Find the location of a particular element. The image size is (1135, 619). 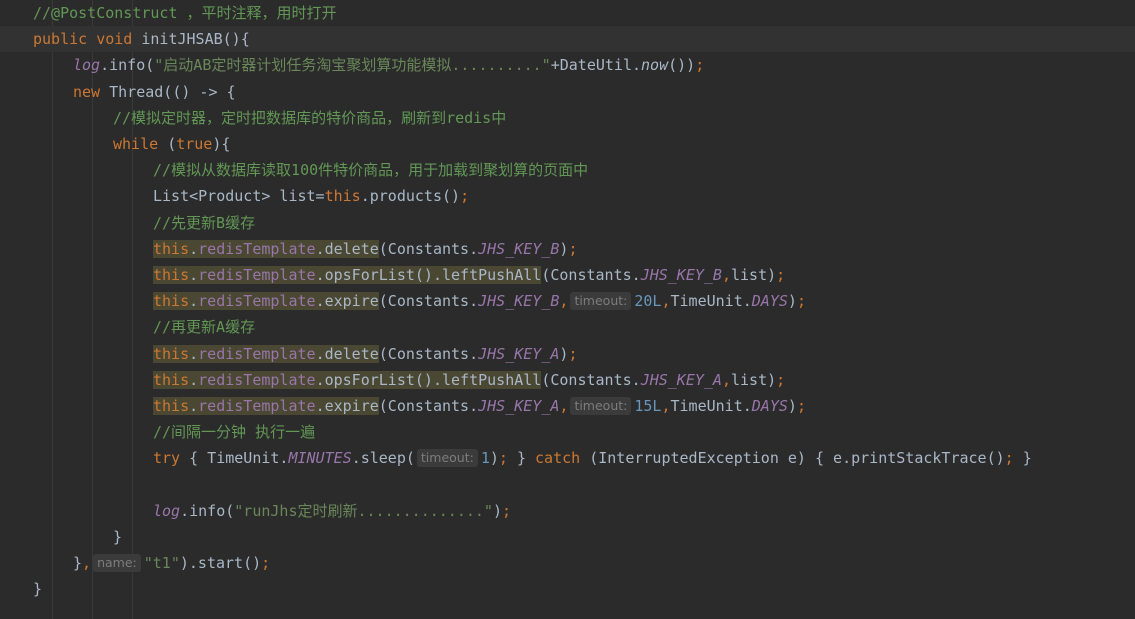

code-token: log is located at coordinates (167, 510).